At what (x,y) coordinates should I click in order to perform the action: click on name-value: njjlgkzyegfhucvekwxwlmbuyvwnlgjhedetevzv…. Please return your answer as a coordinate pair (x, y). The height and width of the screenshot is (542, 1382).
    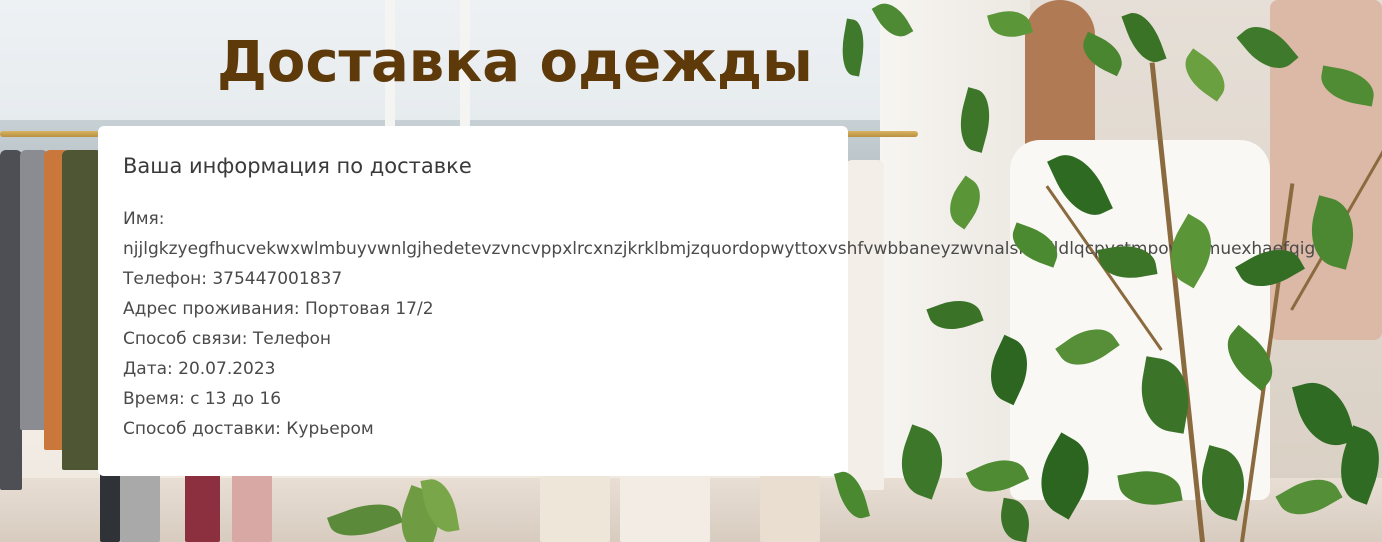
    Looking at the image, I should click on (719, 249).